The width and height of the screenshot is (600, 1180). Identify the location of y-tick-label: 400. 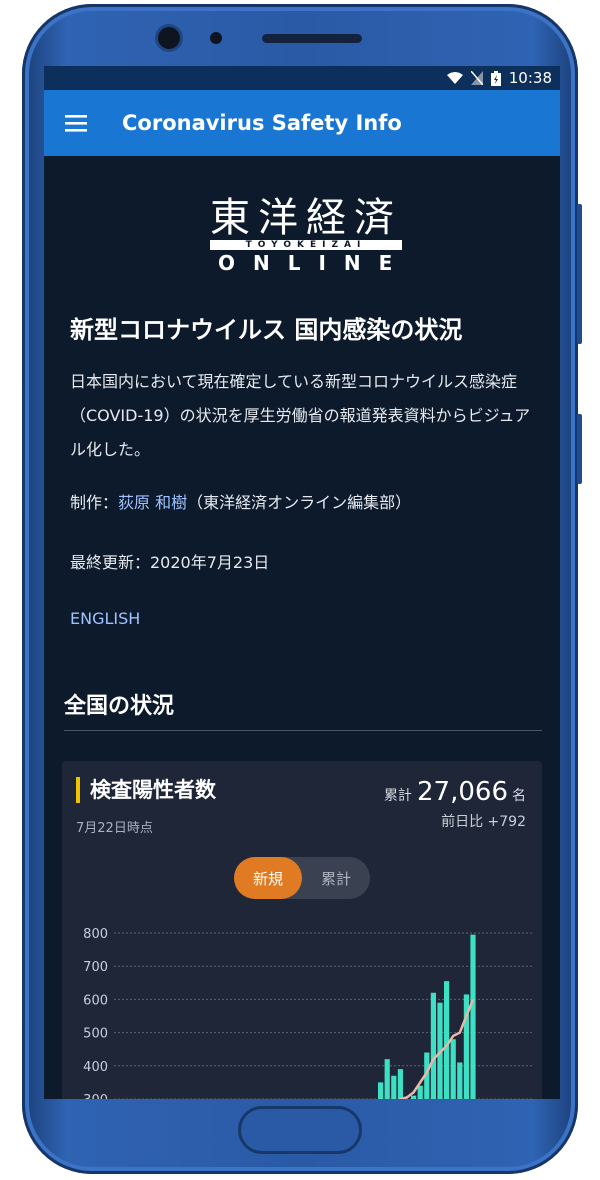
(95, 1067).